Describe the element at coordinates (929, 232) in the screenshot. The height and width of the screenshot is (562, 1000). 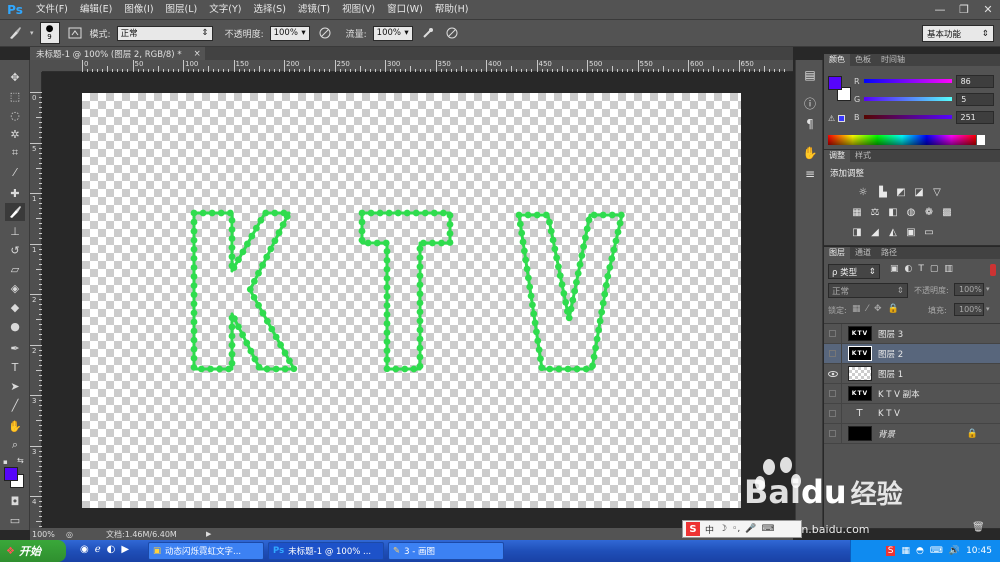
I see `gradient-map-icon: ▭` at that location.